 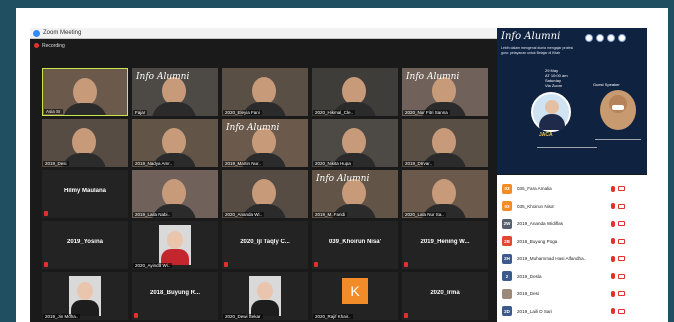 What do you see at coordinates (153, 214) in the screenshot?
I see `participant-name: 2019_Laila Nabi..` at bounding box center [153, 214].